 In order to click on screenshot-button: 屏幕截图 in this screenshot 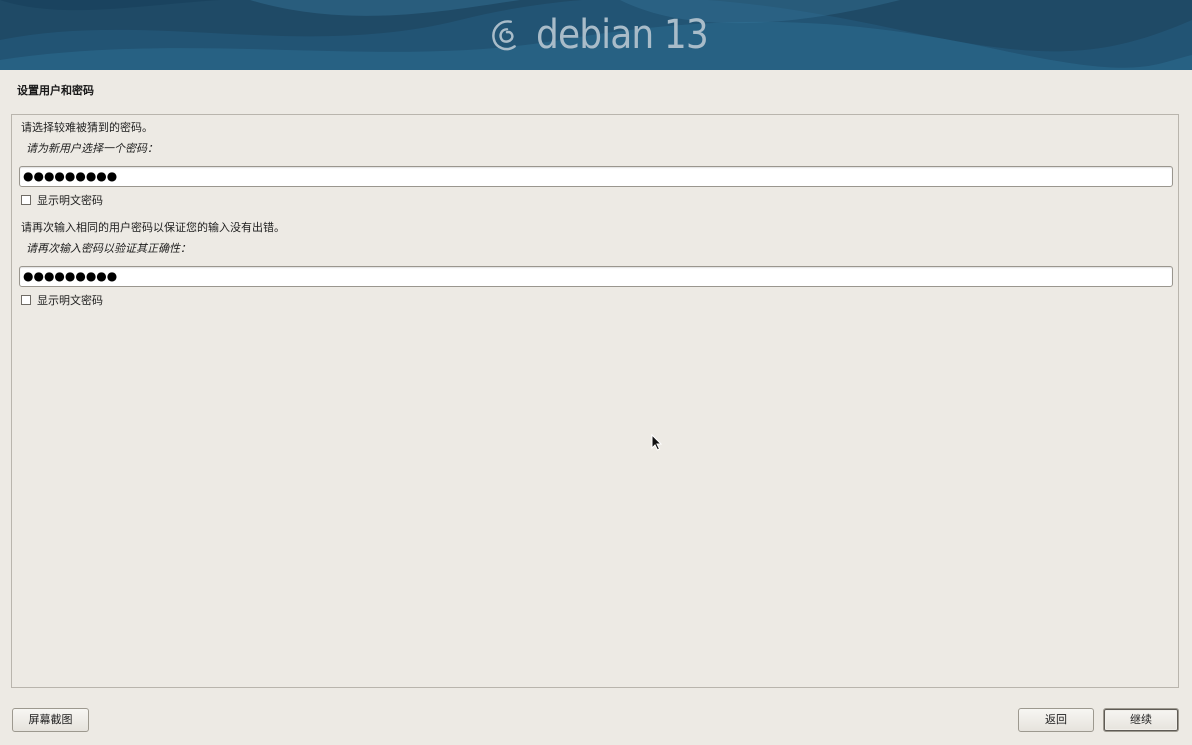, I will do `click(50, 720)`.